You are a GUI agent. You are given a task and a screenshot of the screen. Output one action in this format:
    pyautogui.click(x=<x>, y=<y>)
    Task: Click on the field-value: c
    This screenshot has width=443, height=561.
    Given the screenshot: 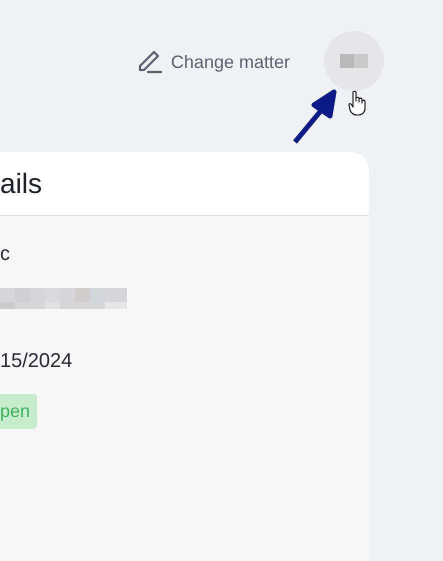 What is the action you would take?
    pyautogui.click(x=5, y=254)
    